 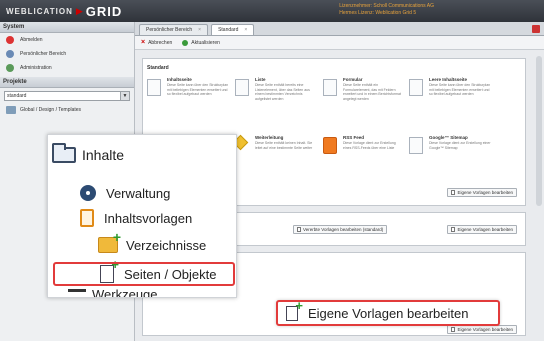 What do you see at coordinates (343, 229) in the screenshot?
I see `button-label: Vererbte Vorlagen bearbeiten (standard)` at bounding box center [343, 229].